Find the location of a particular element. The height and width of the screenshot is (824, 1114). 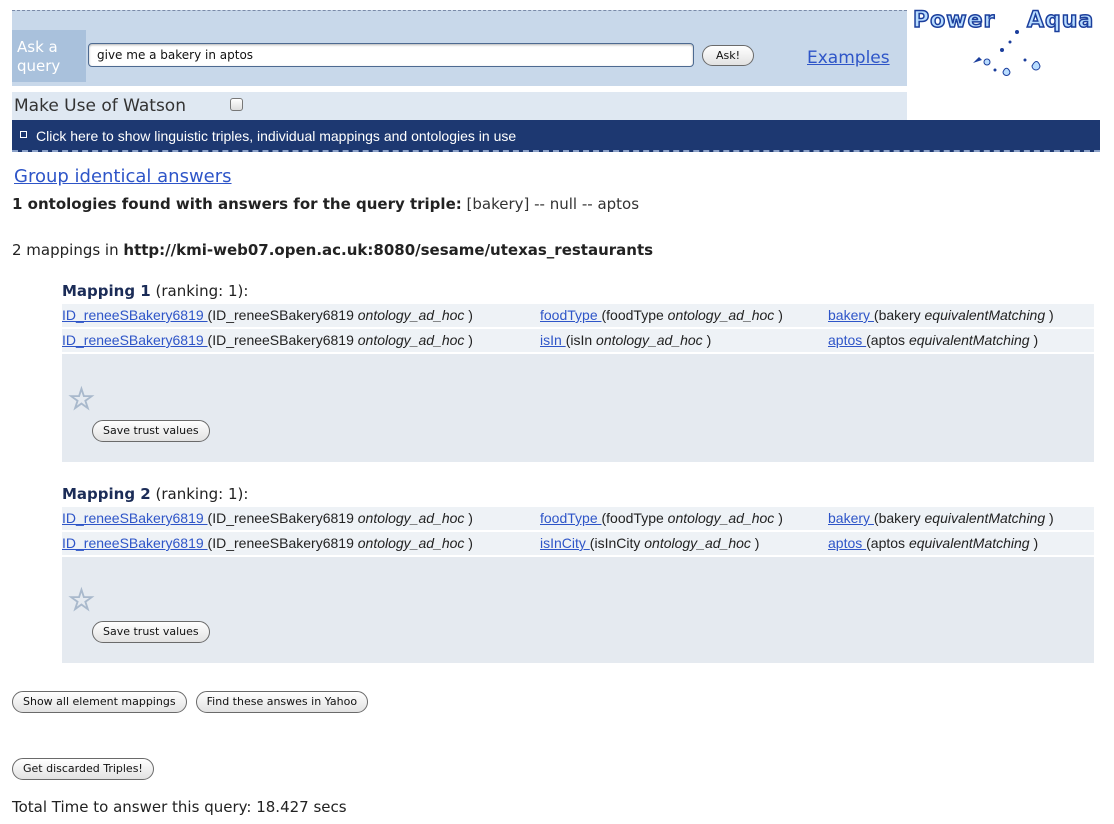

query-triple: [bakery] -- null -- aptos is located at coordinates (553, 204).